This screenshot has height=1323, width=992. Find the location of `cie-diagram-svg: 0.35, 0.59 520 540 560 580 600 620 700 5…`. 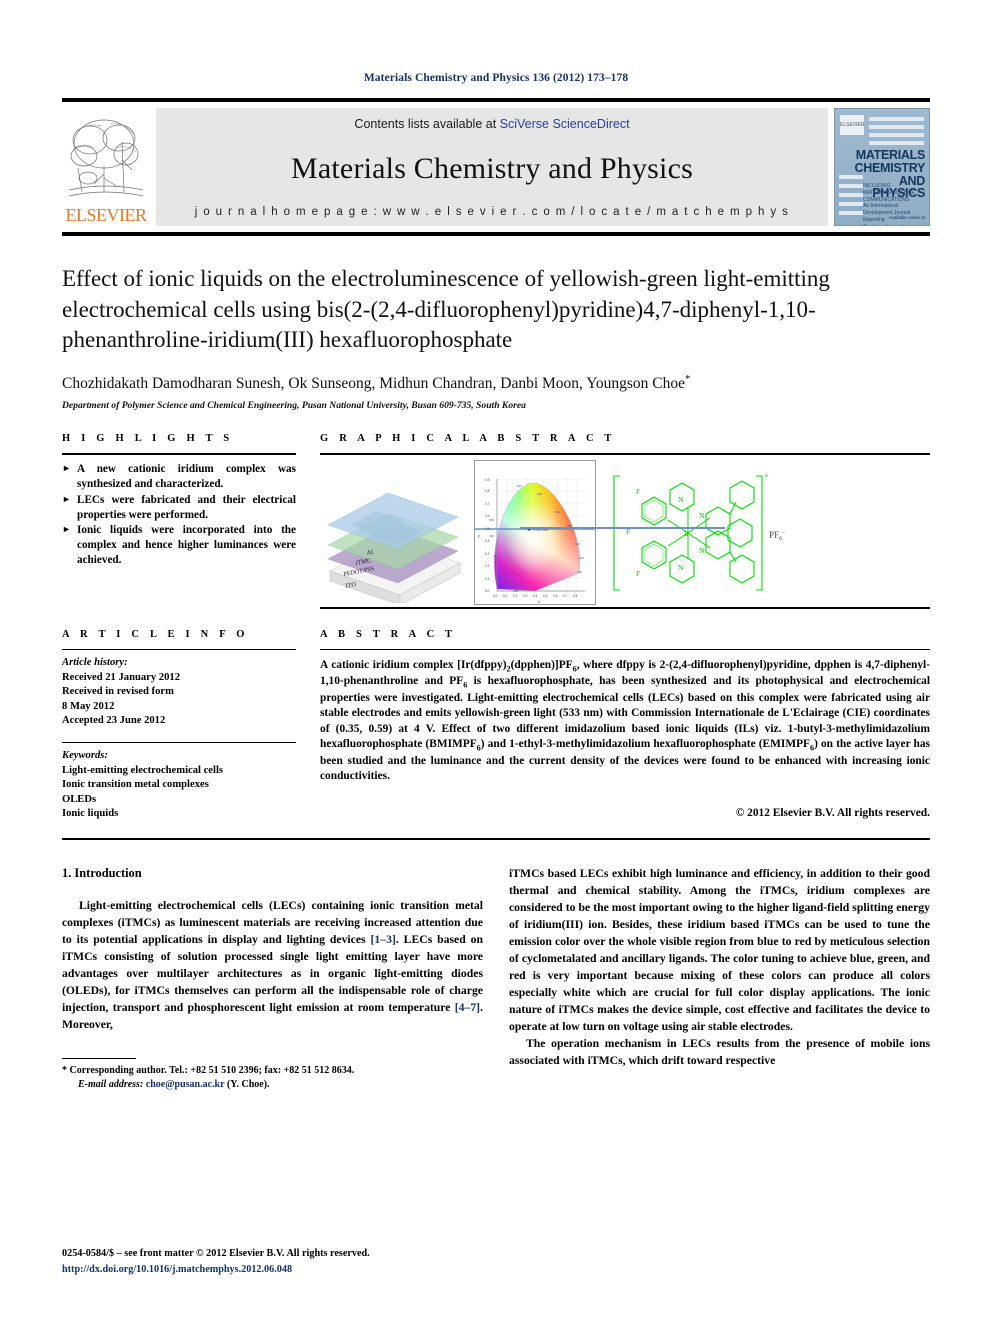

cie-diagram-svg: 0.35, 0.59 520 540 560 580 600 620 700 5… is located at coordinates (535, 533).